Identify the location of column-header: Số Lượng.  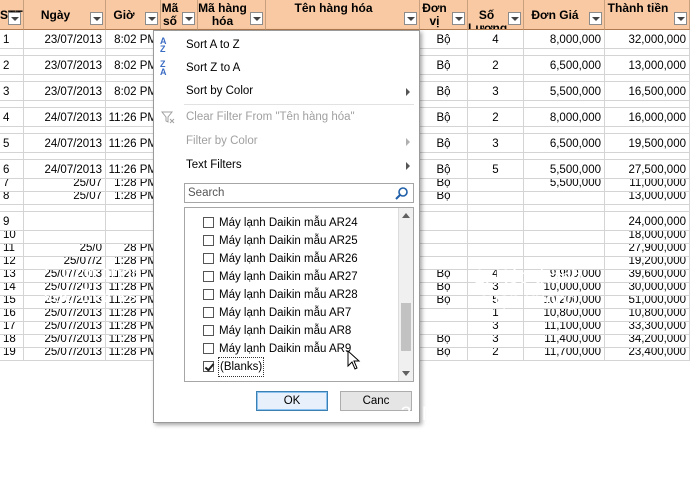
(496, 15).